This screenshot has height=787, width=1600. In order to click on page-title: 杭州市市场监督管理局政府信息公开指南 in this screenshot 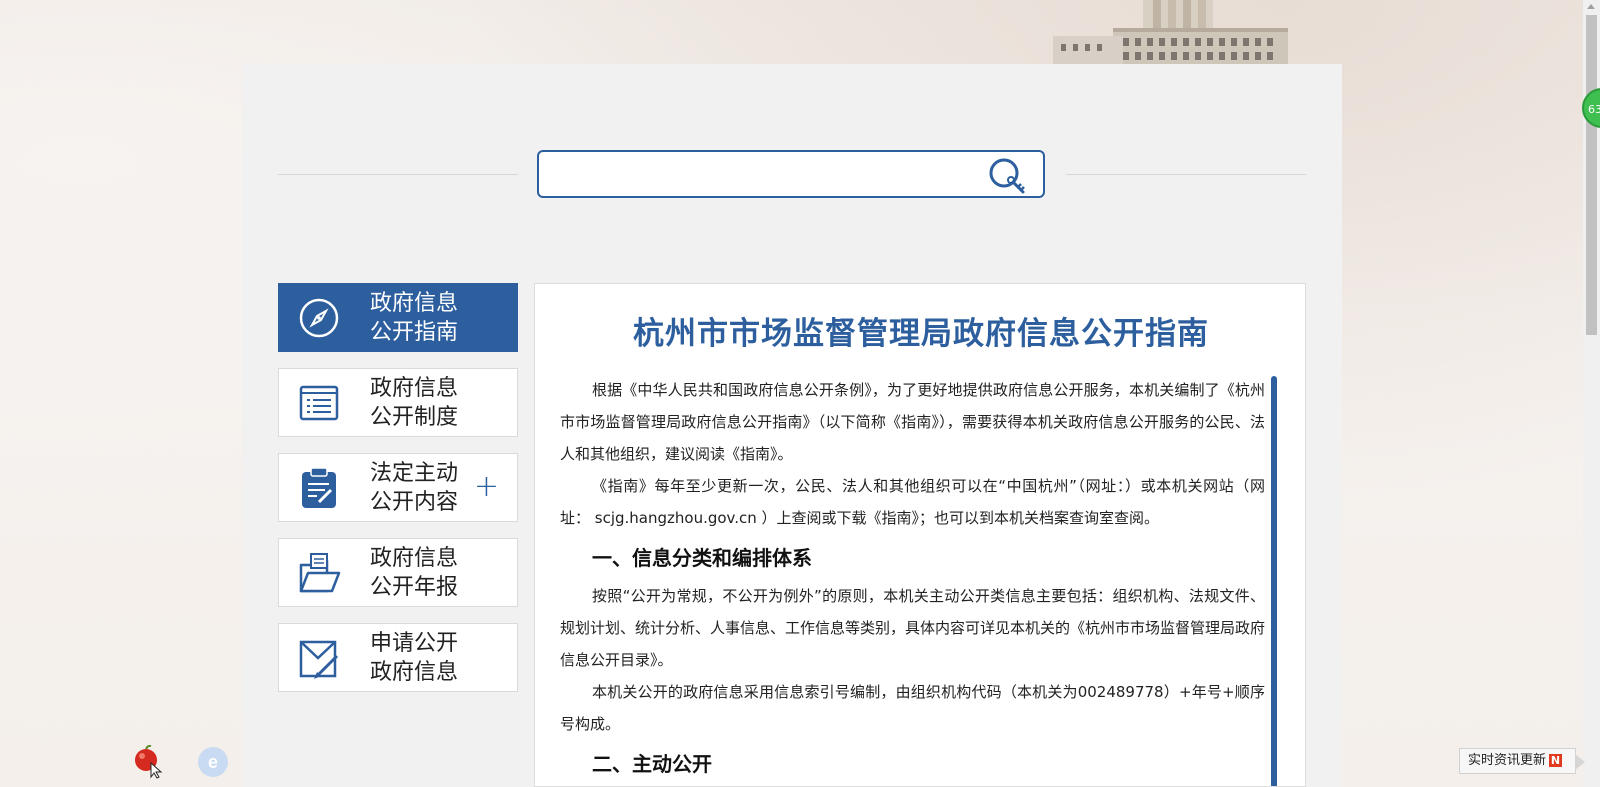, I will do `click(921, 334)`.